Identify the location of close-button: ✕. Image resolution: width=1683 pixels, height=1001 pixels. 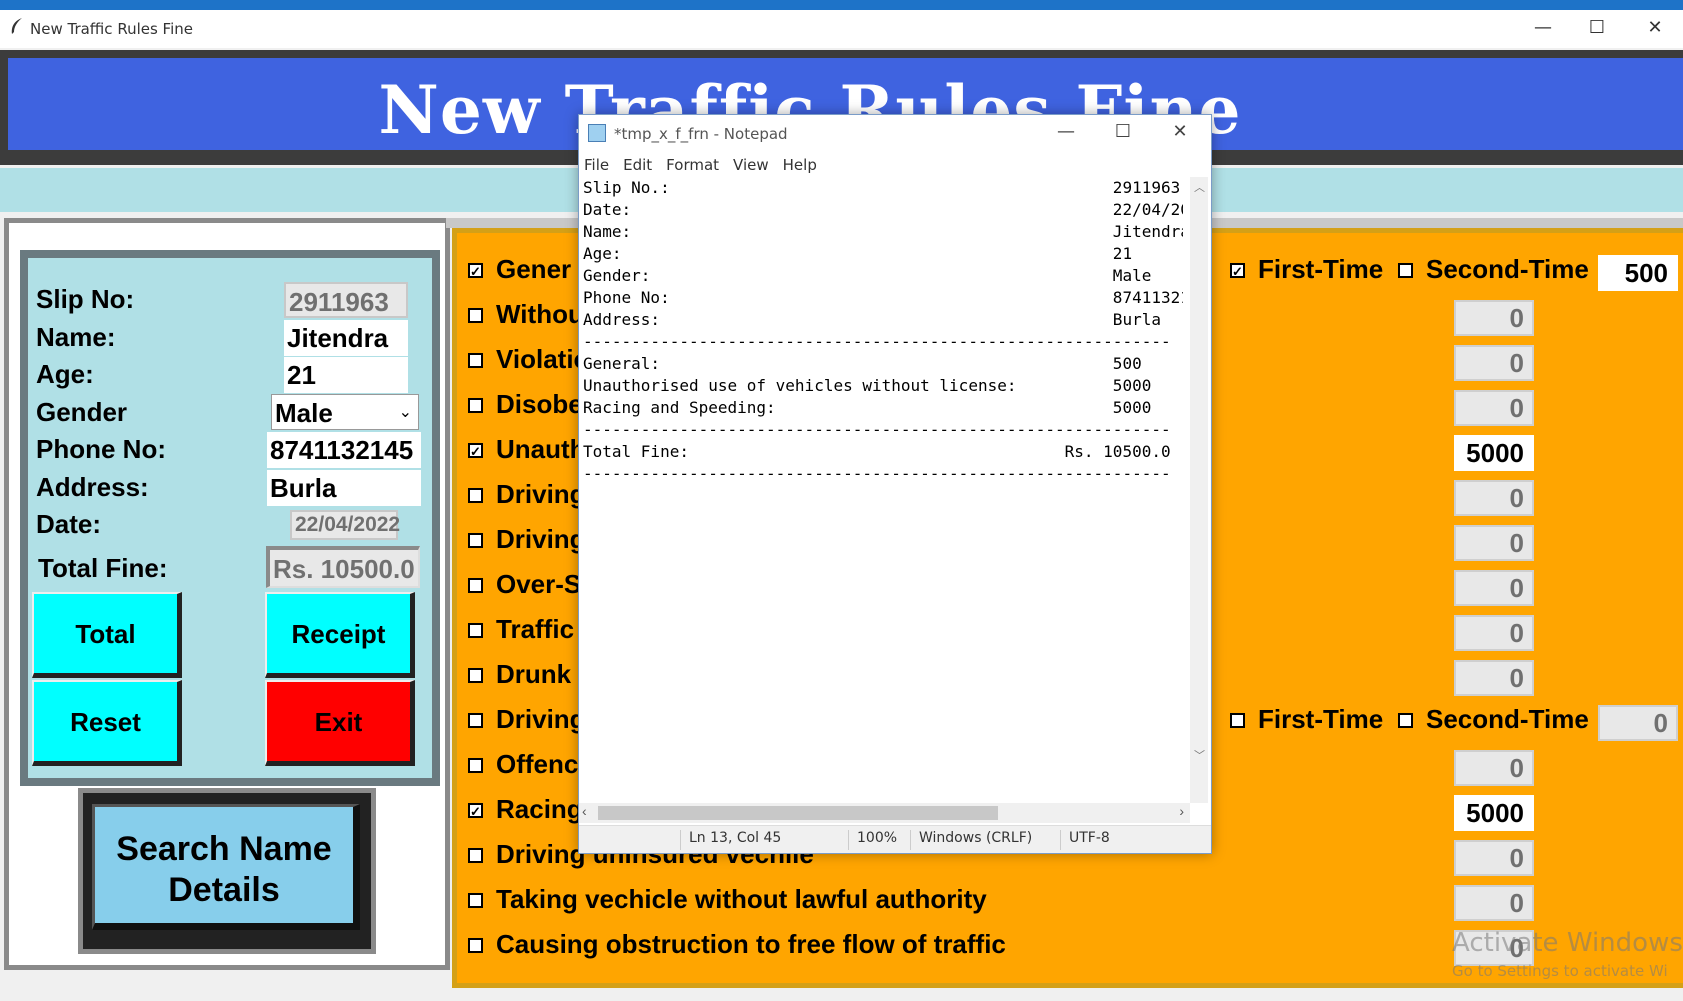
(1655, 28).